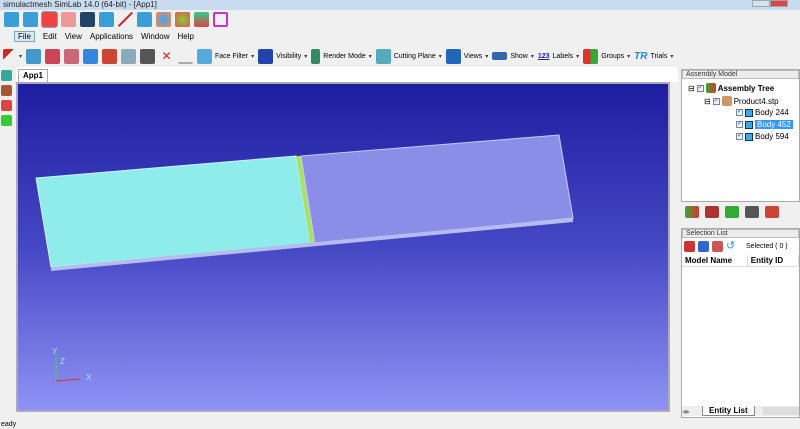  What do you see at coordinates (24, 36) in the screenshot?
I see `menu-file: File` at bounding box center [24, 36].